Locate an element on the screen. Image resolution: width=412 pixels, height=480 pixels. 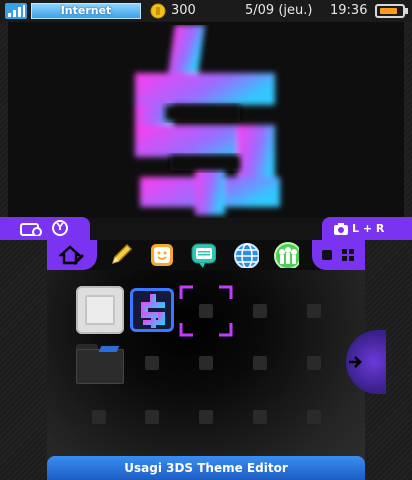
battery-level is located at coordinates (388, 11).